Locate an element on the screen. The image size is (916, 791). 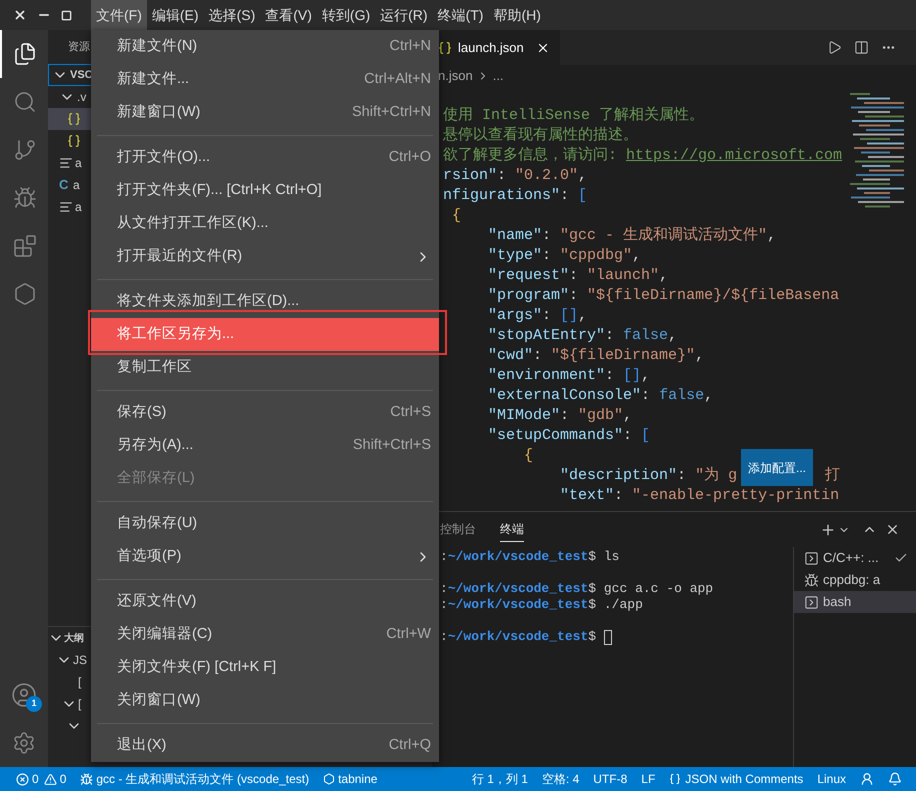
menu-bar-item: 转到(G) is located at coordinates (346, 15).